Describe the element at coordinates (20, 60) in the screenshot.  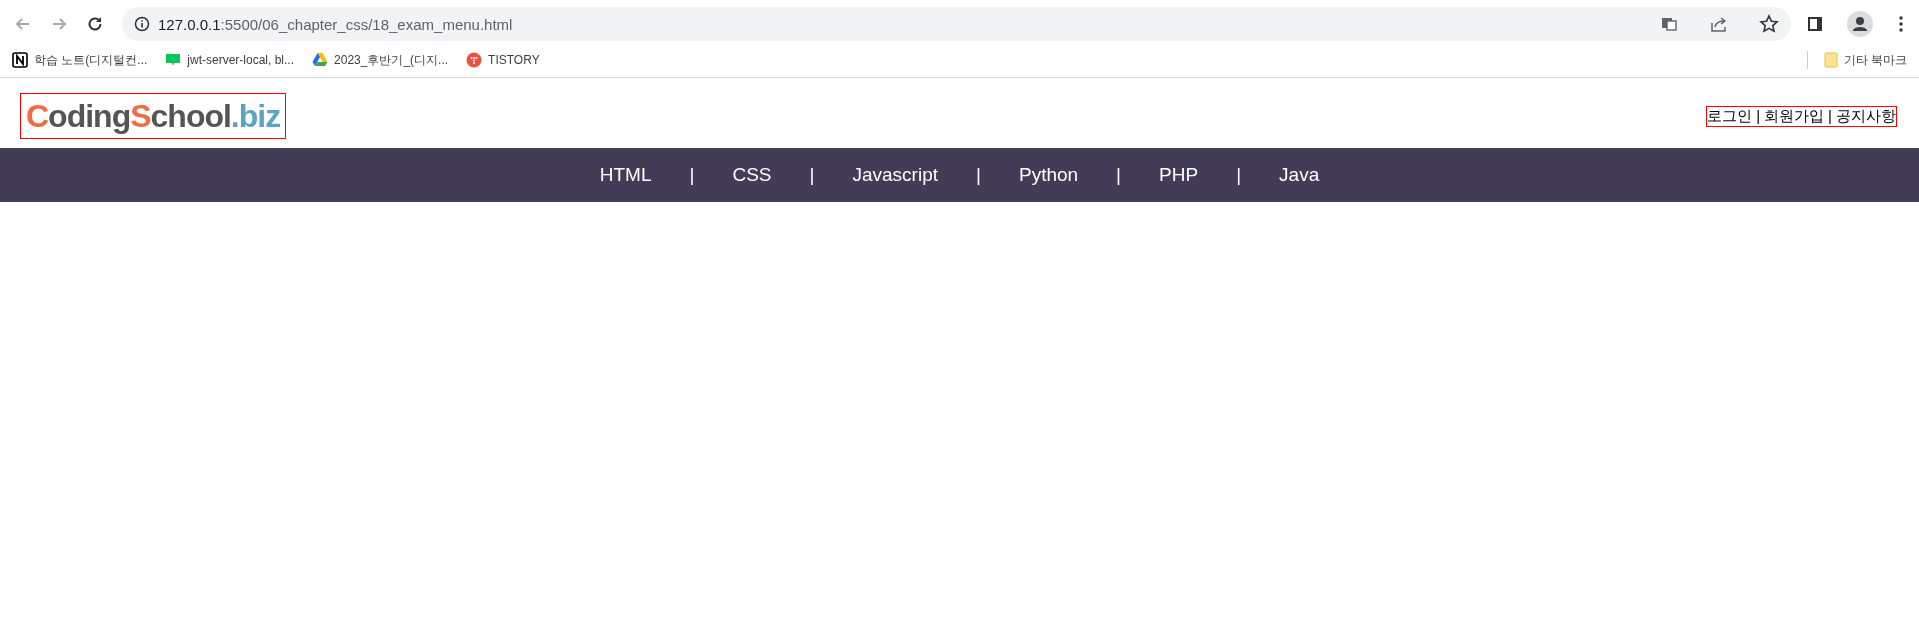
I see `n-logo-icon` at that location.